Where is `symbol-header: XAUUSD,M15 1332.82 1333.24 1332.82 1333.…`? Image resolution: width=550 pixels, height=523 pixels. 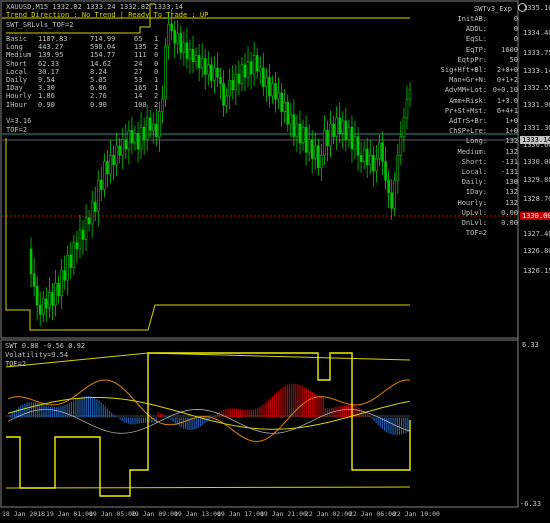
symbol-header: XAUUSD,M15 1332.82 1333.24 1332.82 1333.… is located at coordinates (95, 7).